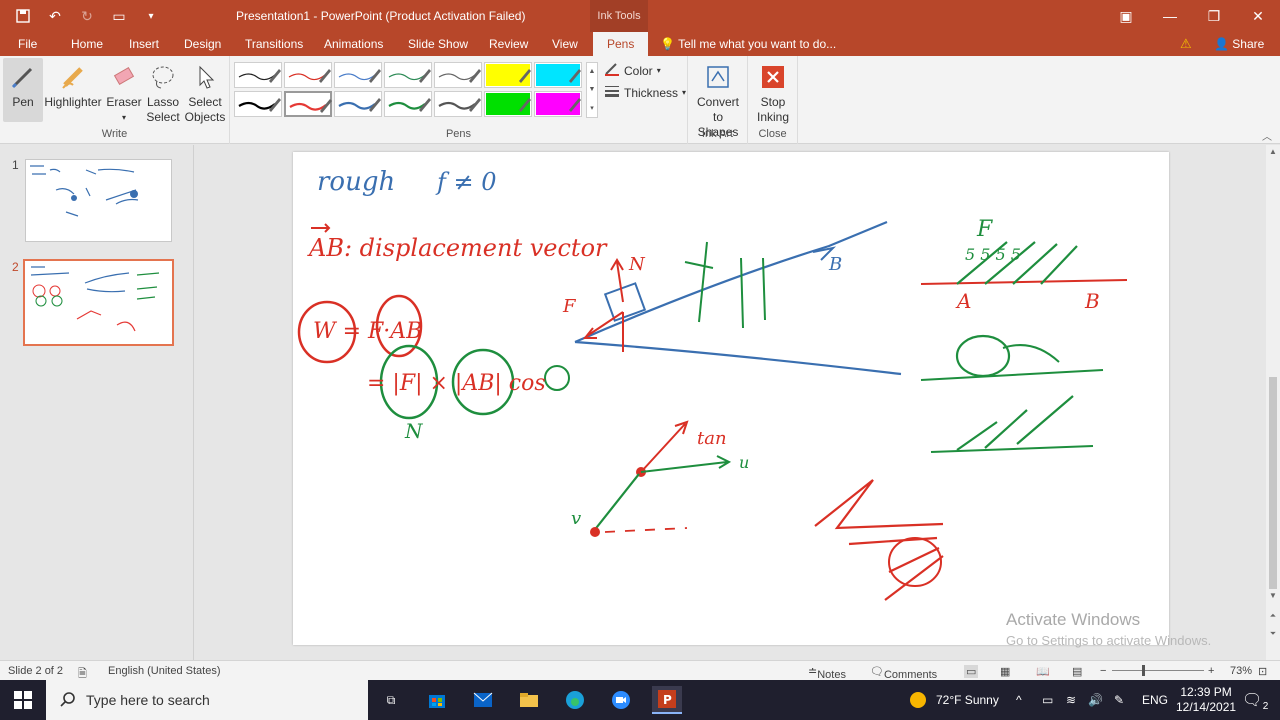  Describe the element at coordinates (508, 44) in the screenshot. I see `tab-review: Review` at that location.